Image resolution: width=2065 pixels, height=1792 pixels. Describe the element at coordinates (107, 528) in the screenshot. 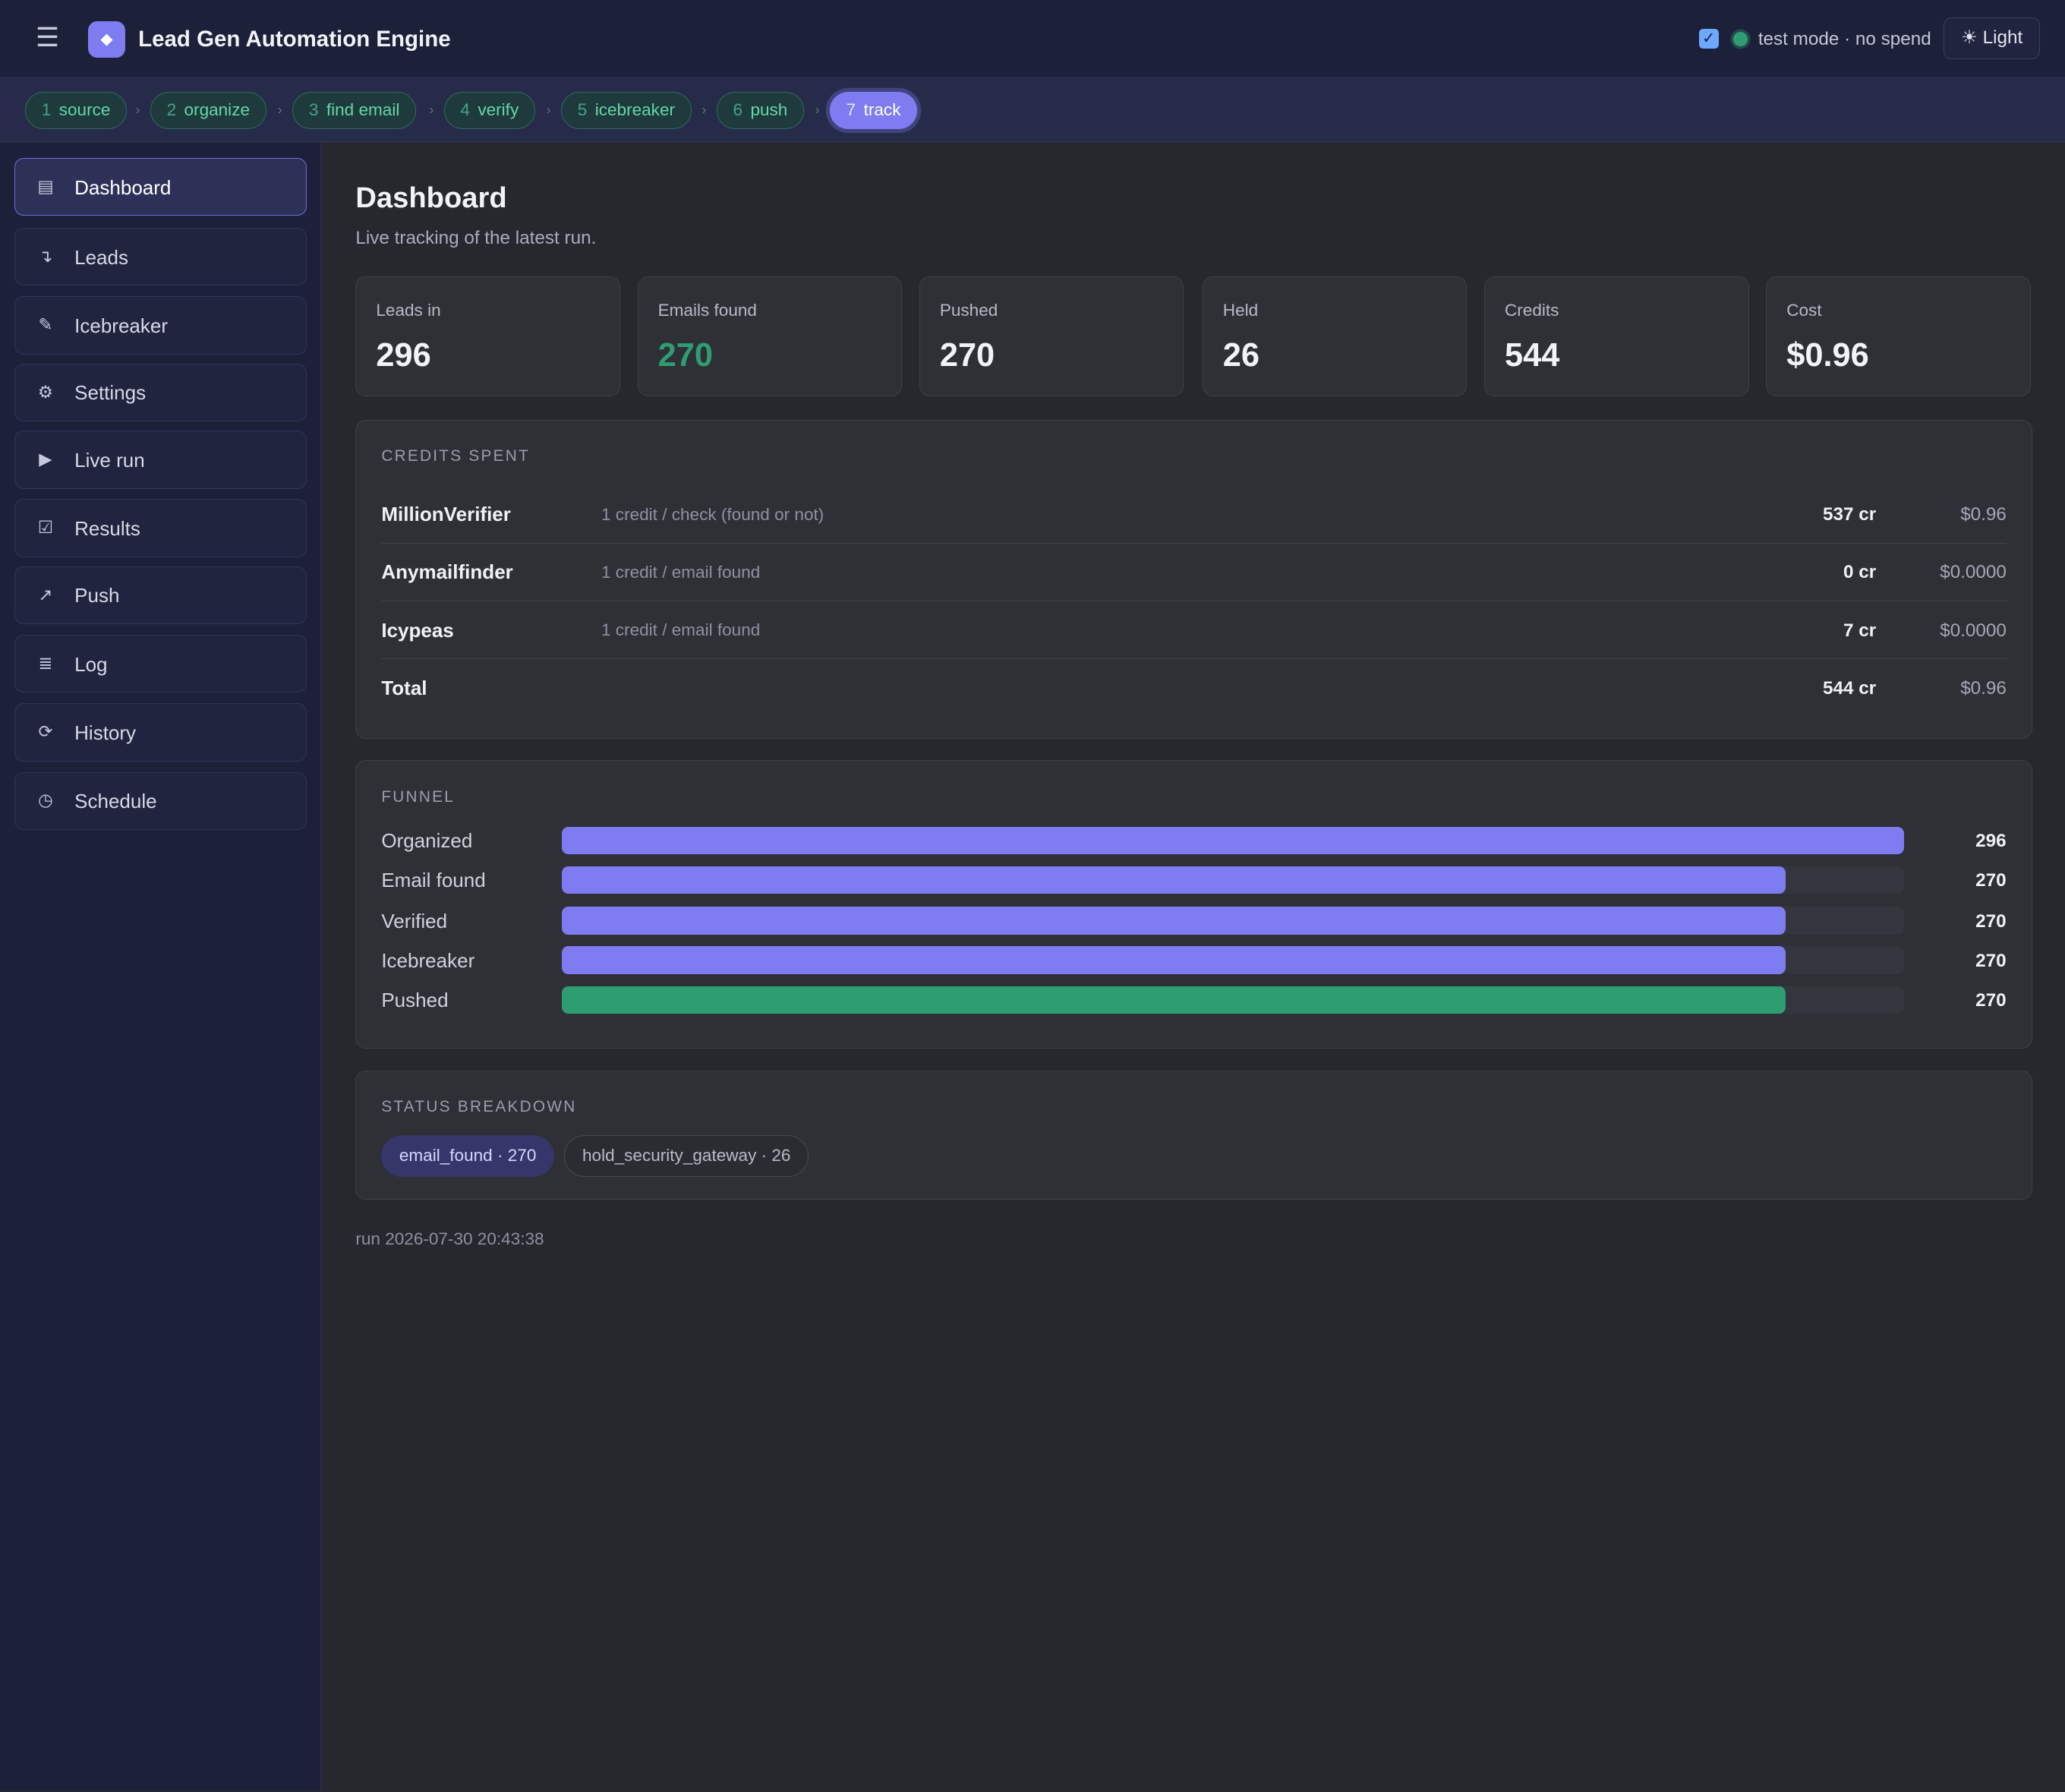

I see `sidebar-item-label: Results` at that location.